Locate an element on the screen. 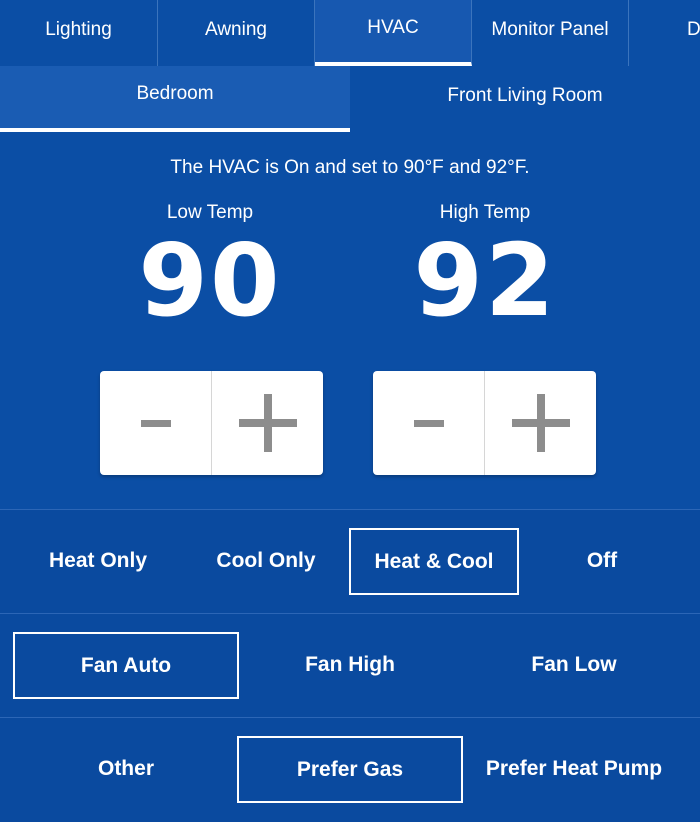 The image size is (700, 822). option-label: Prefer Heat Pump is located at coordinates (574, 768).